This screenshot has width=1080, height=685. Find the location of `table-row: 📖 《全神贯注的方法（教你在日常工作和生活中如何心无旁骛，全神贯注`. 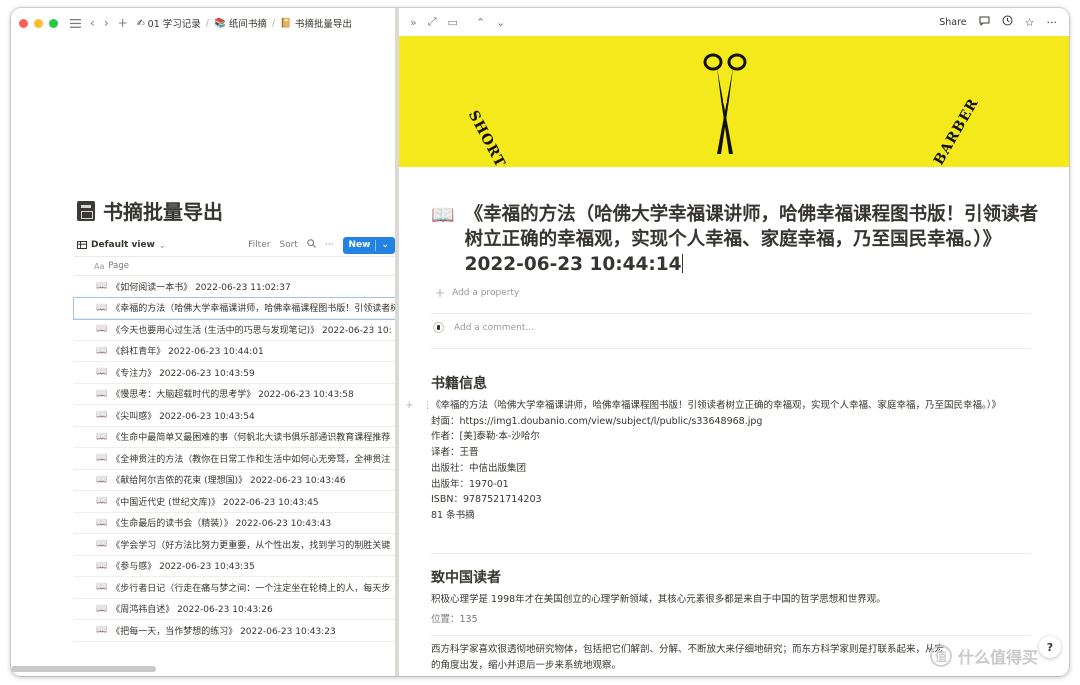

table-row: 📖 《全神贯注的方法（教你在日常工作和生活中如何心无旁骛，全神贯注 is located at coordinates (234, 459).